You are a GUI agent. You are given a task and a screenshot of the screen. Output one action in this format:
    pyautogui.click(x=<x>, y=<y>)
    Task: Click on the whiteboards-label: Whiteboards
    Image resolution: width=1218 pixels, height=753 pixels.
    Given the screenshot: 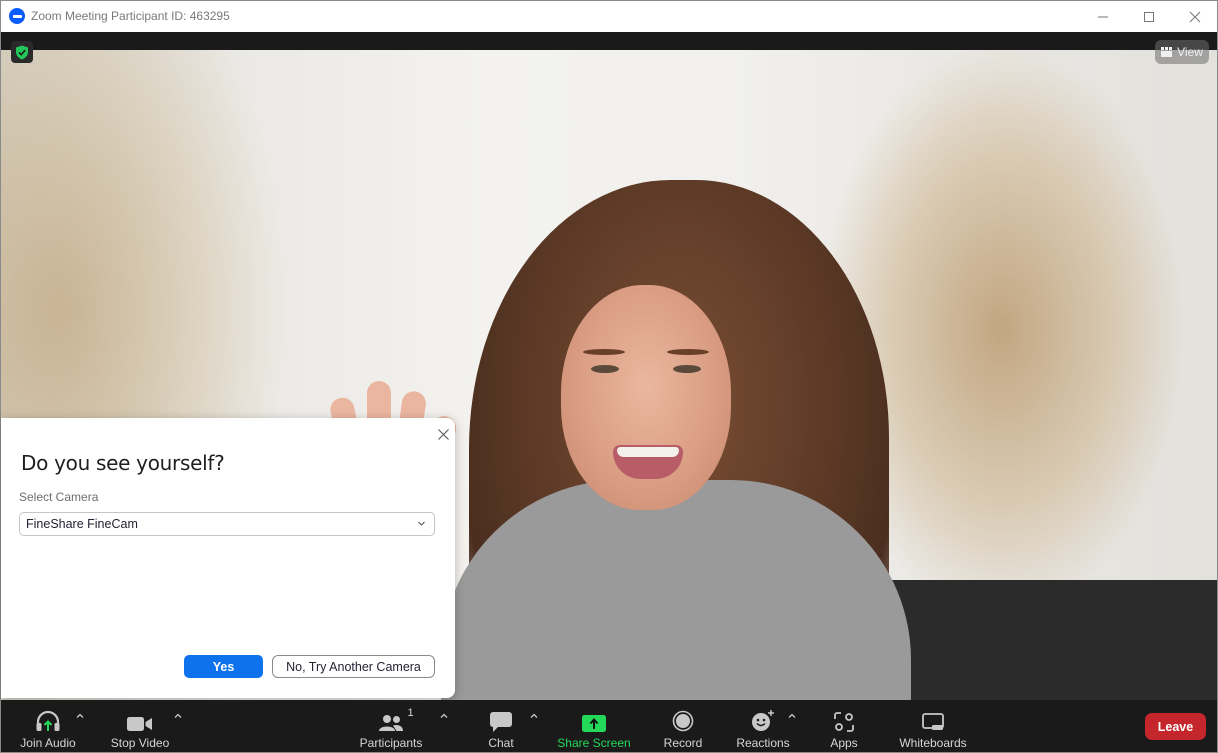 What is the action you would take?
    pyautogui.click(x=933, y=743)
    